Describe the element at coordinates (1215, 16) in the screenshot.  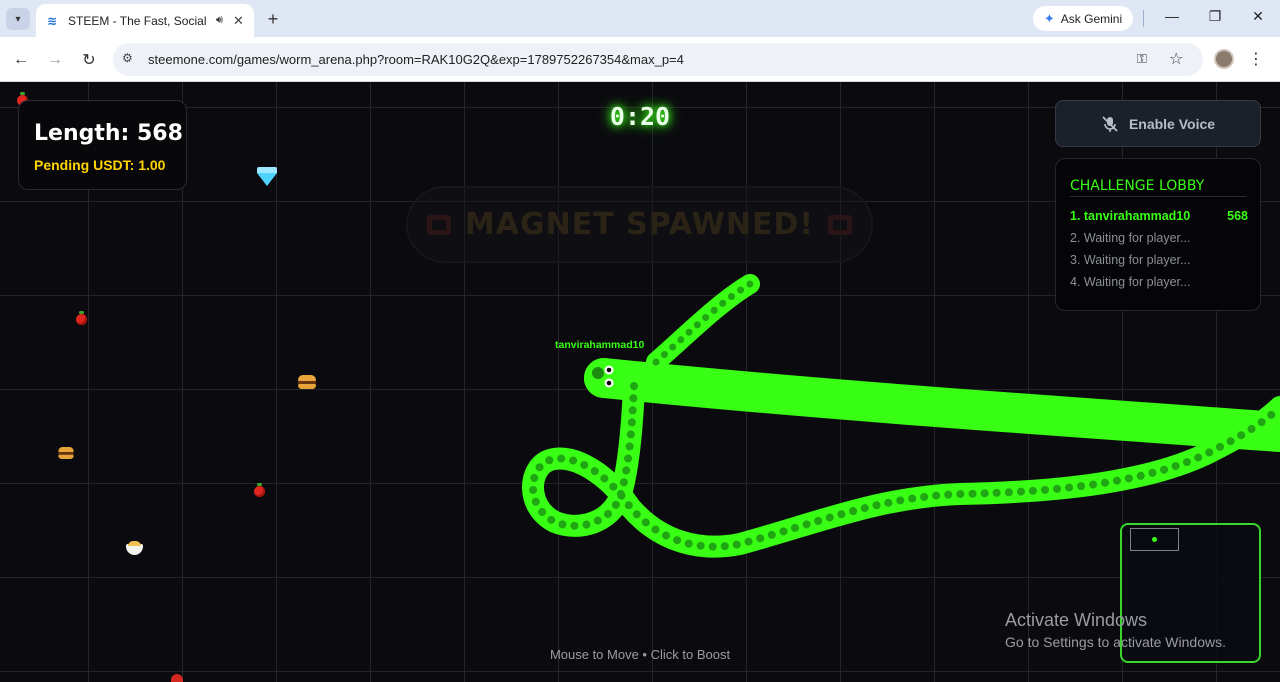
I see `restore-icon: ❐` at that location.